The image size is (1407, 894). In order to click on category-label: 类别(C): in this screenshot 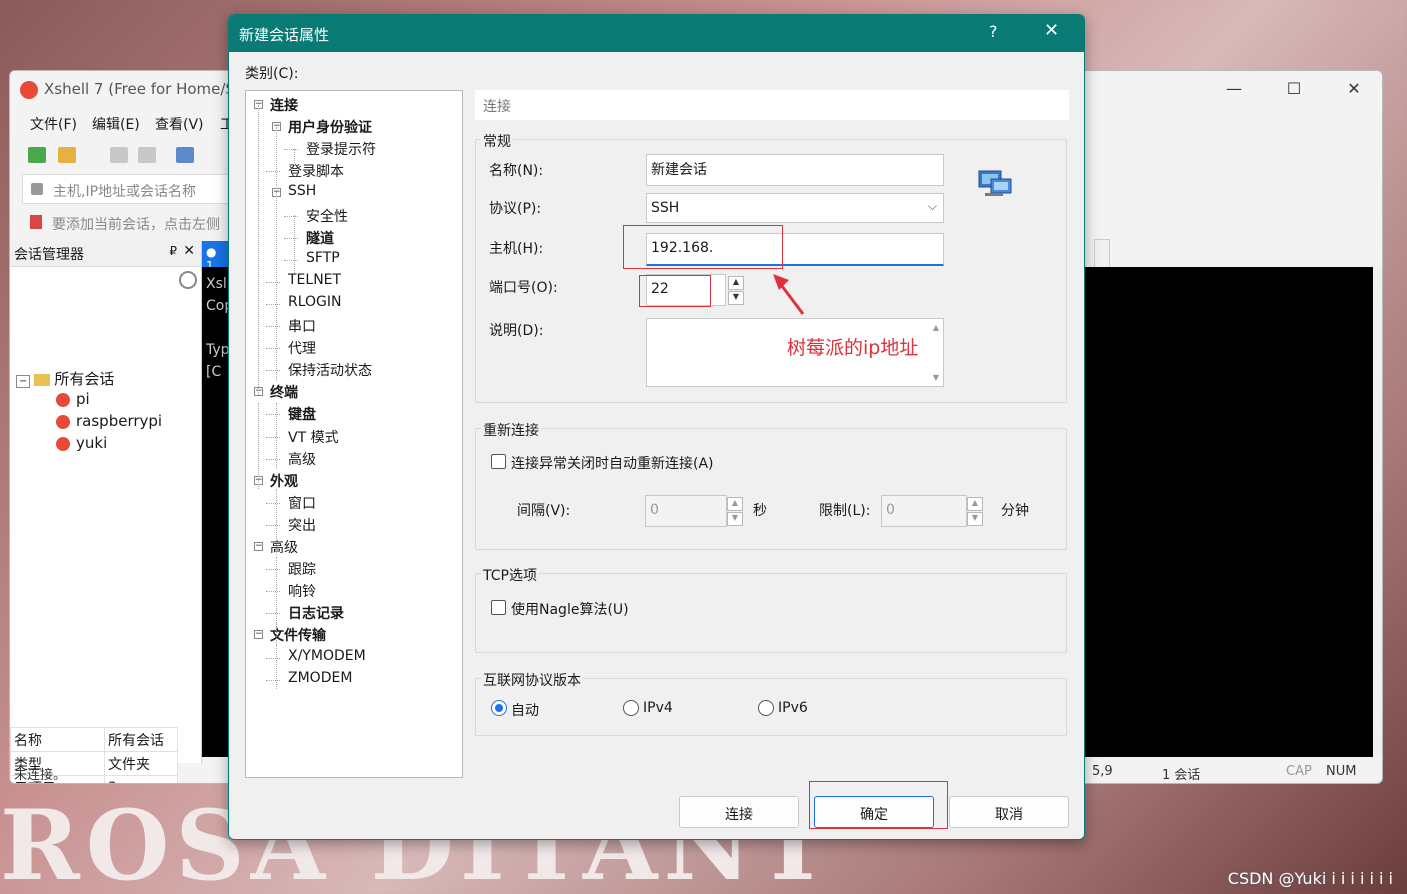, I will do `click(272, 74)`.